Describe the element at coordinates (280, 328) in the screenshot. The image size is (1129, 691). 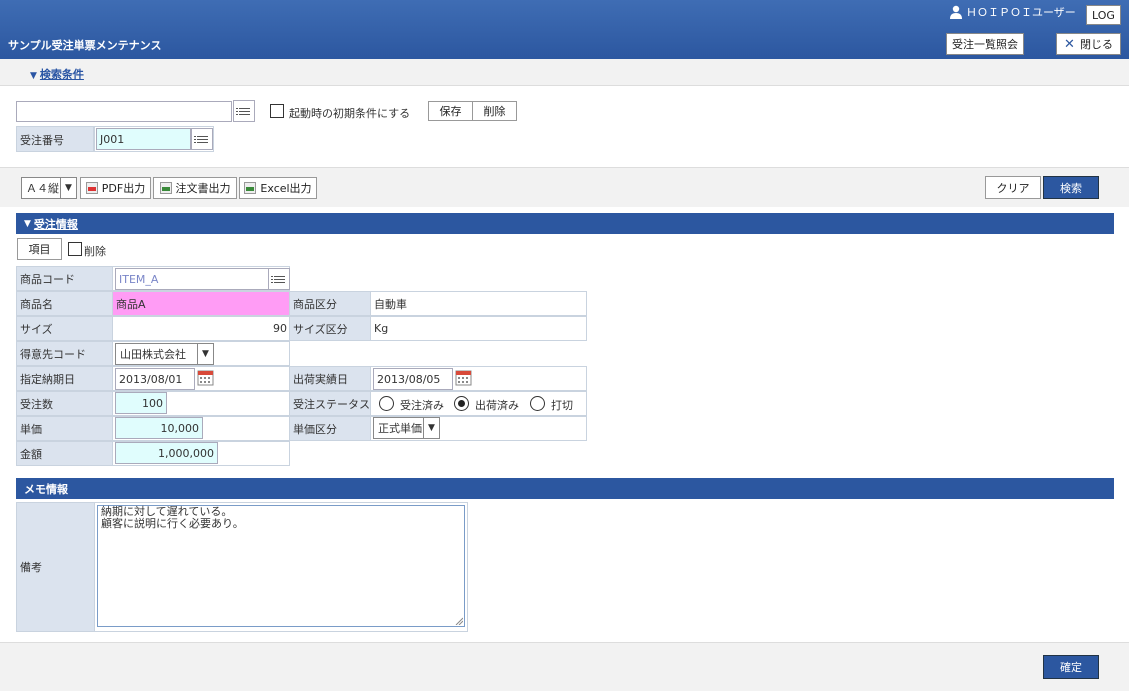
I see `size-text: 90` at that location.